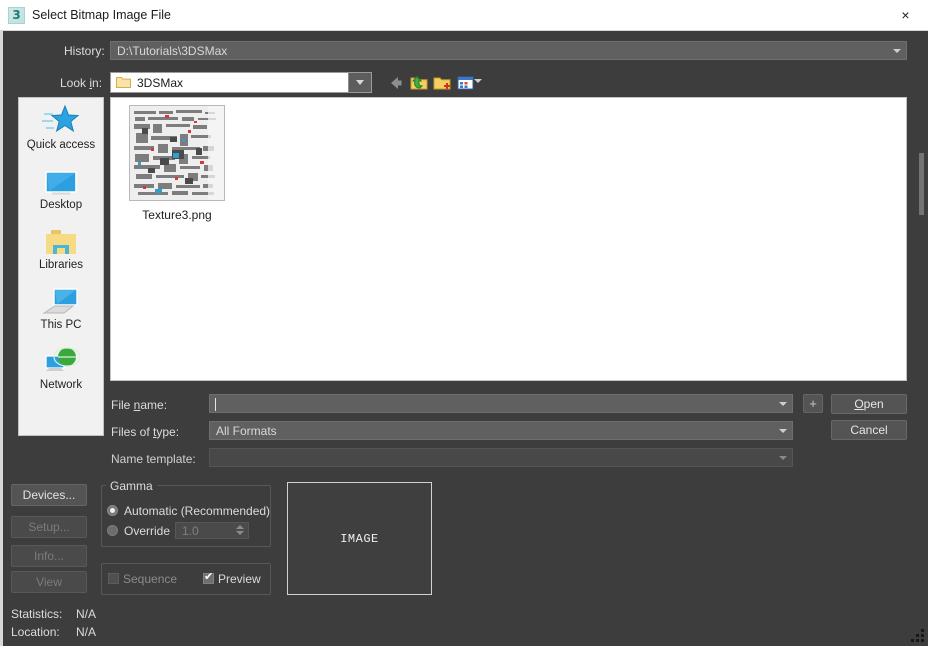 The image size is (928, 646). I want to click on file-item: Texture3.png, so click(177, 163).